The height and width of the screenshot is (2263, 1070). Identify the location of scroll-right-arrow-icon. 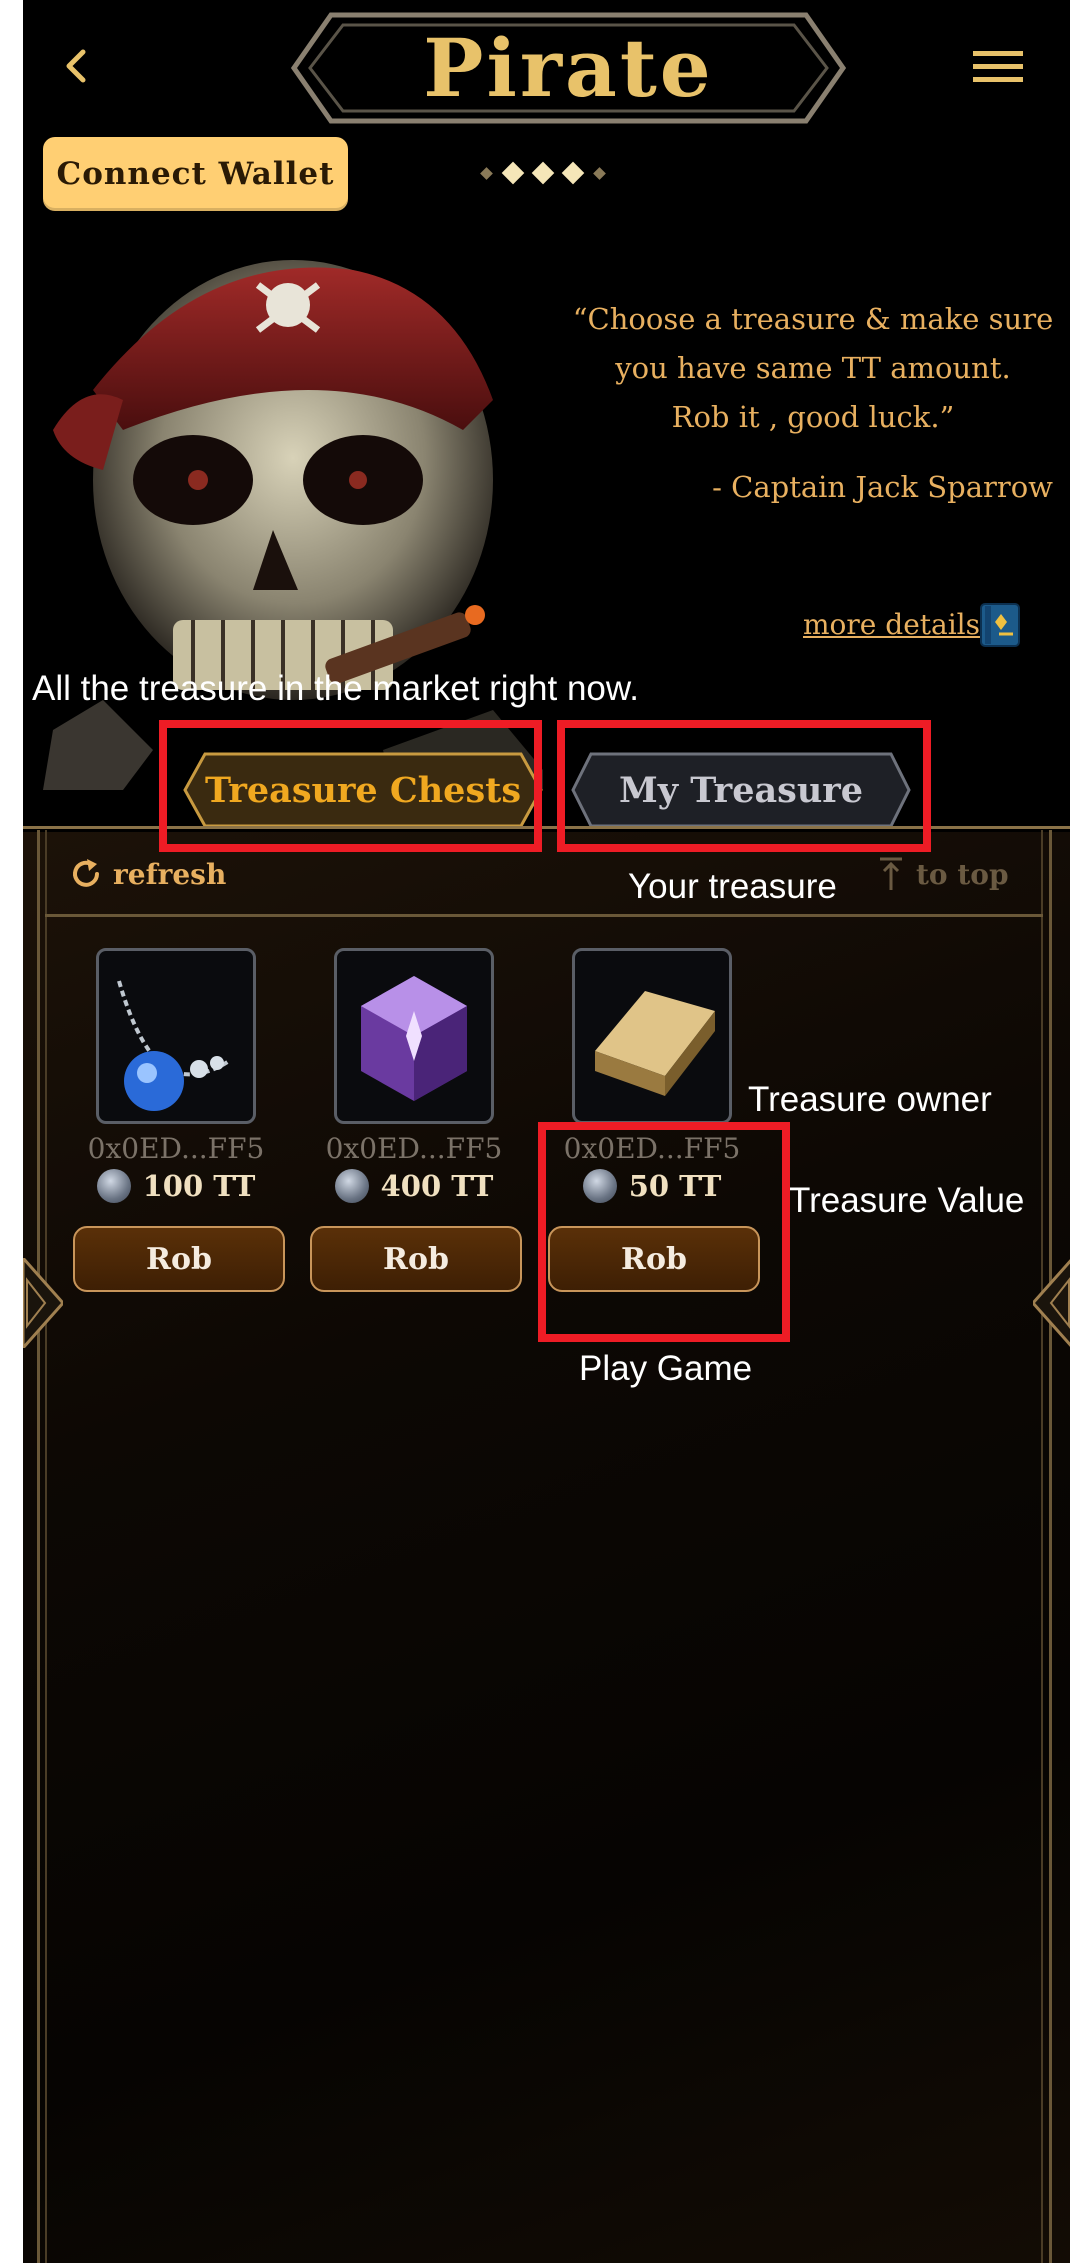
(1051, 1303).